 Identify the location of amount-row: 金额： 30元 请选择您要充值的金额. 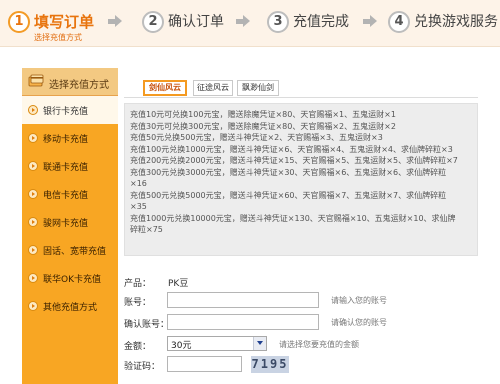
(301, 345).